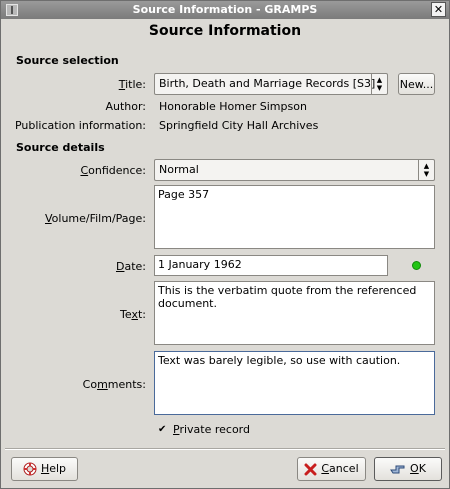  What do you see at coordinates (271, 265) in the screenshot?
I see `date-input: 1 January 1962` at bounding box center [271, 265].